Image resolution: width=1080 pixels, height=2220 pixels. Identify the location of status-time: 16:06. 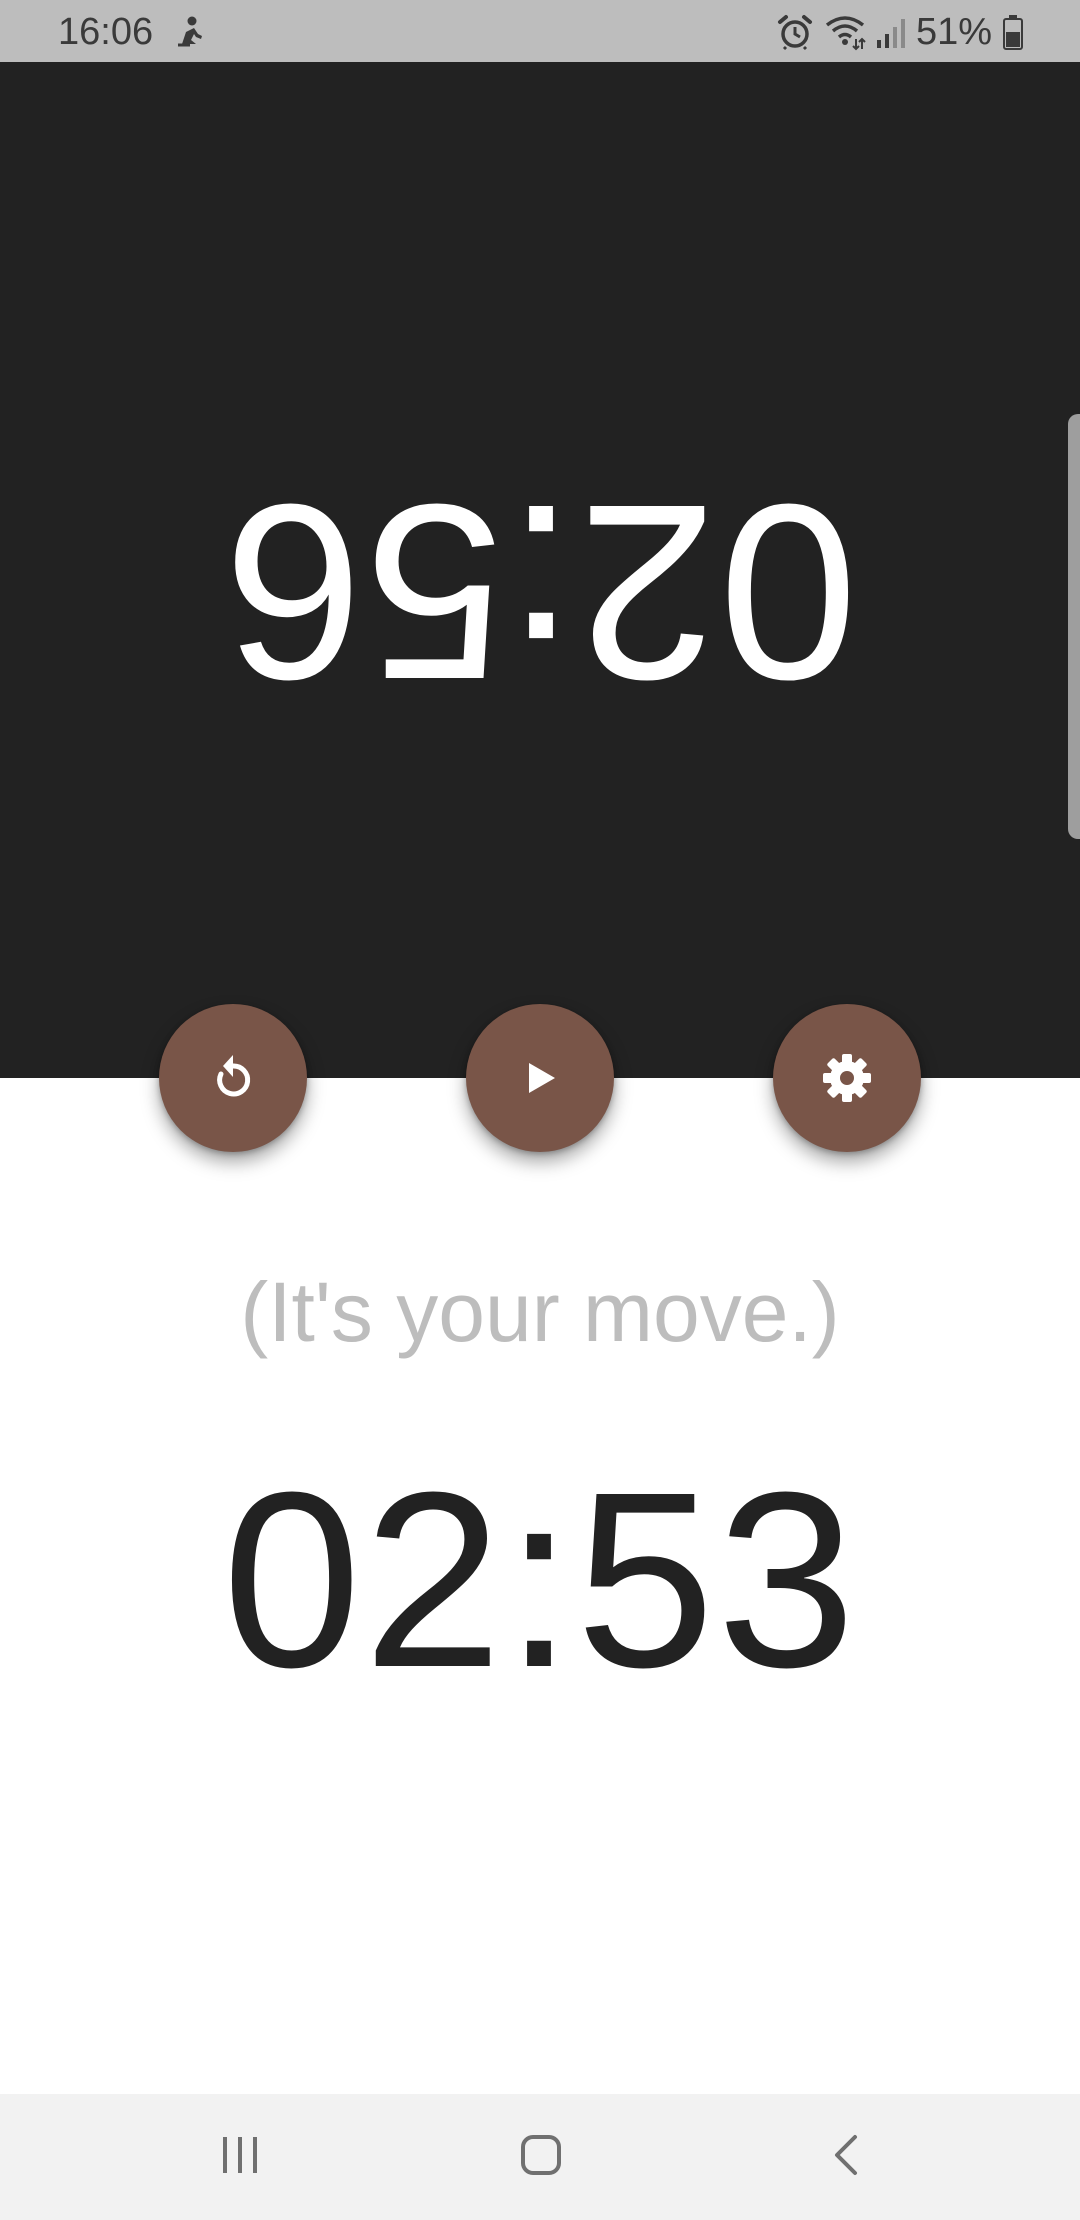
(106, 32).